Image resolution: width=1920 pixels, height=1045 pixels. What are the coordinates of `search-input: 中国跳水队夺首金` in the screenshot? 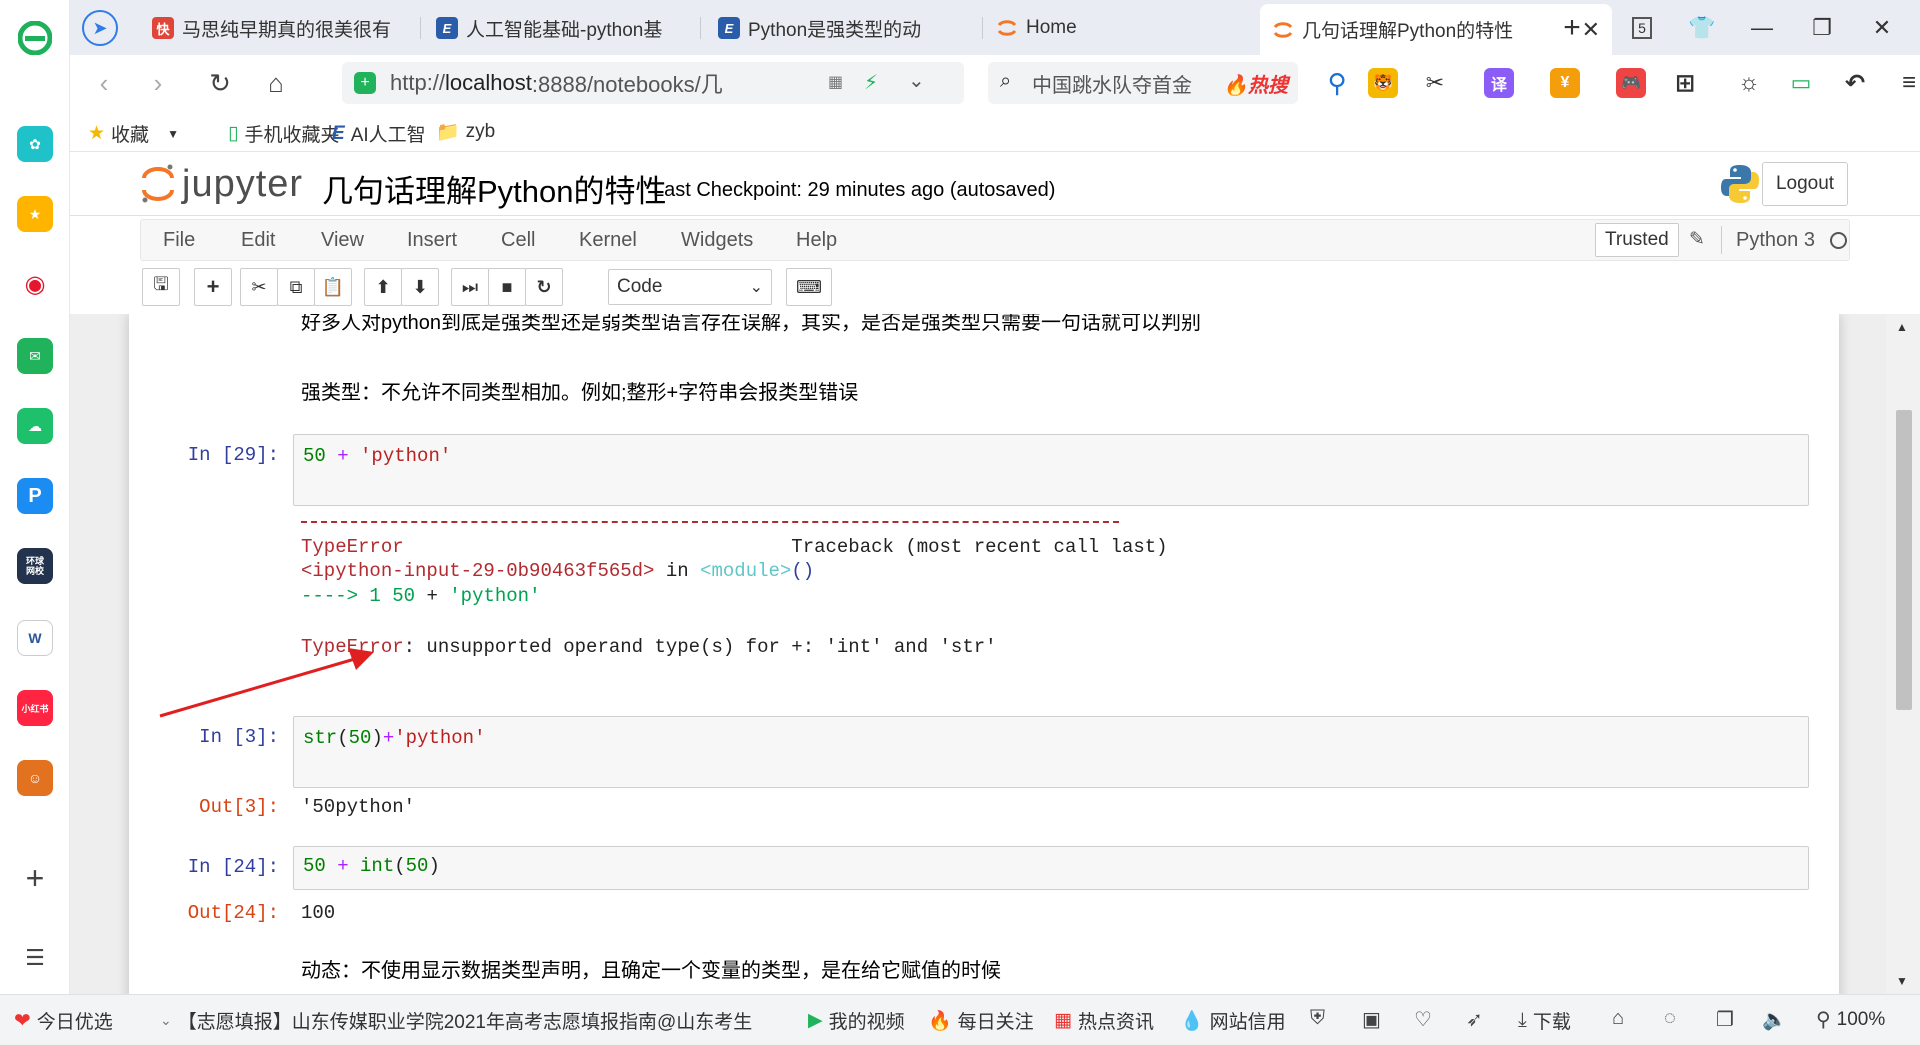 It's located at (1112, 83).